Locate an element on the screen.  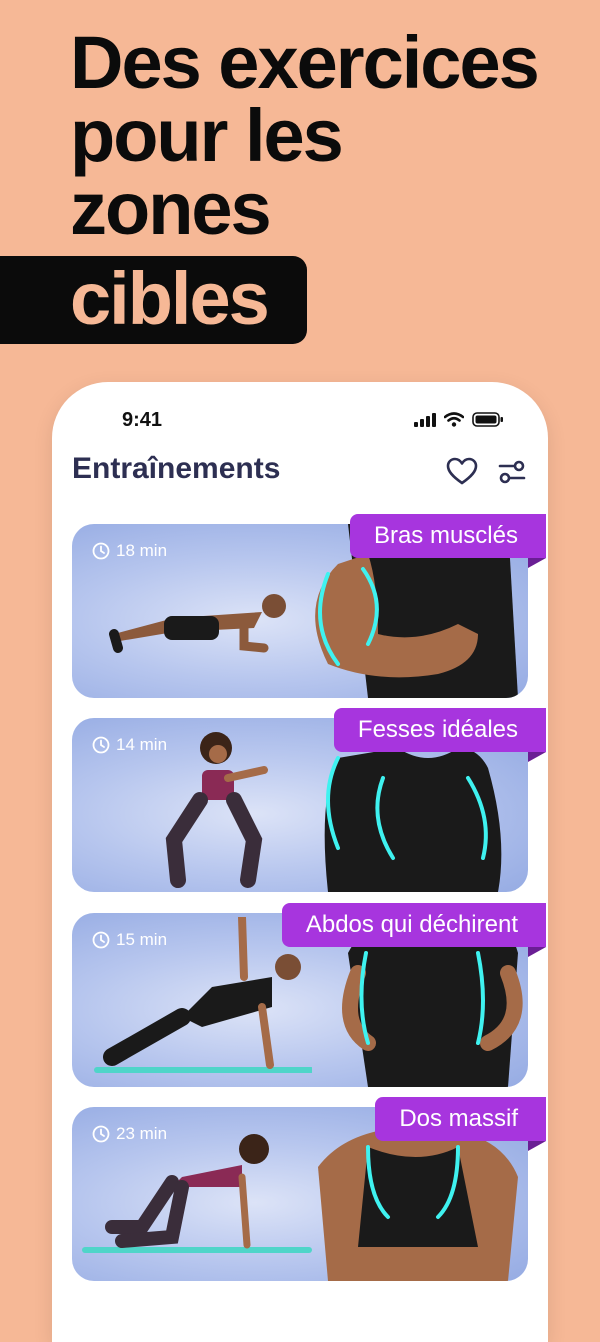
wifi-icon is located at coordinates (454, 419).